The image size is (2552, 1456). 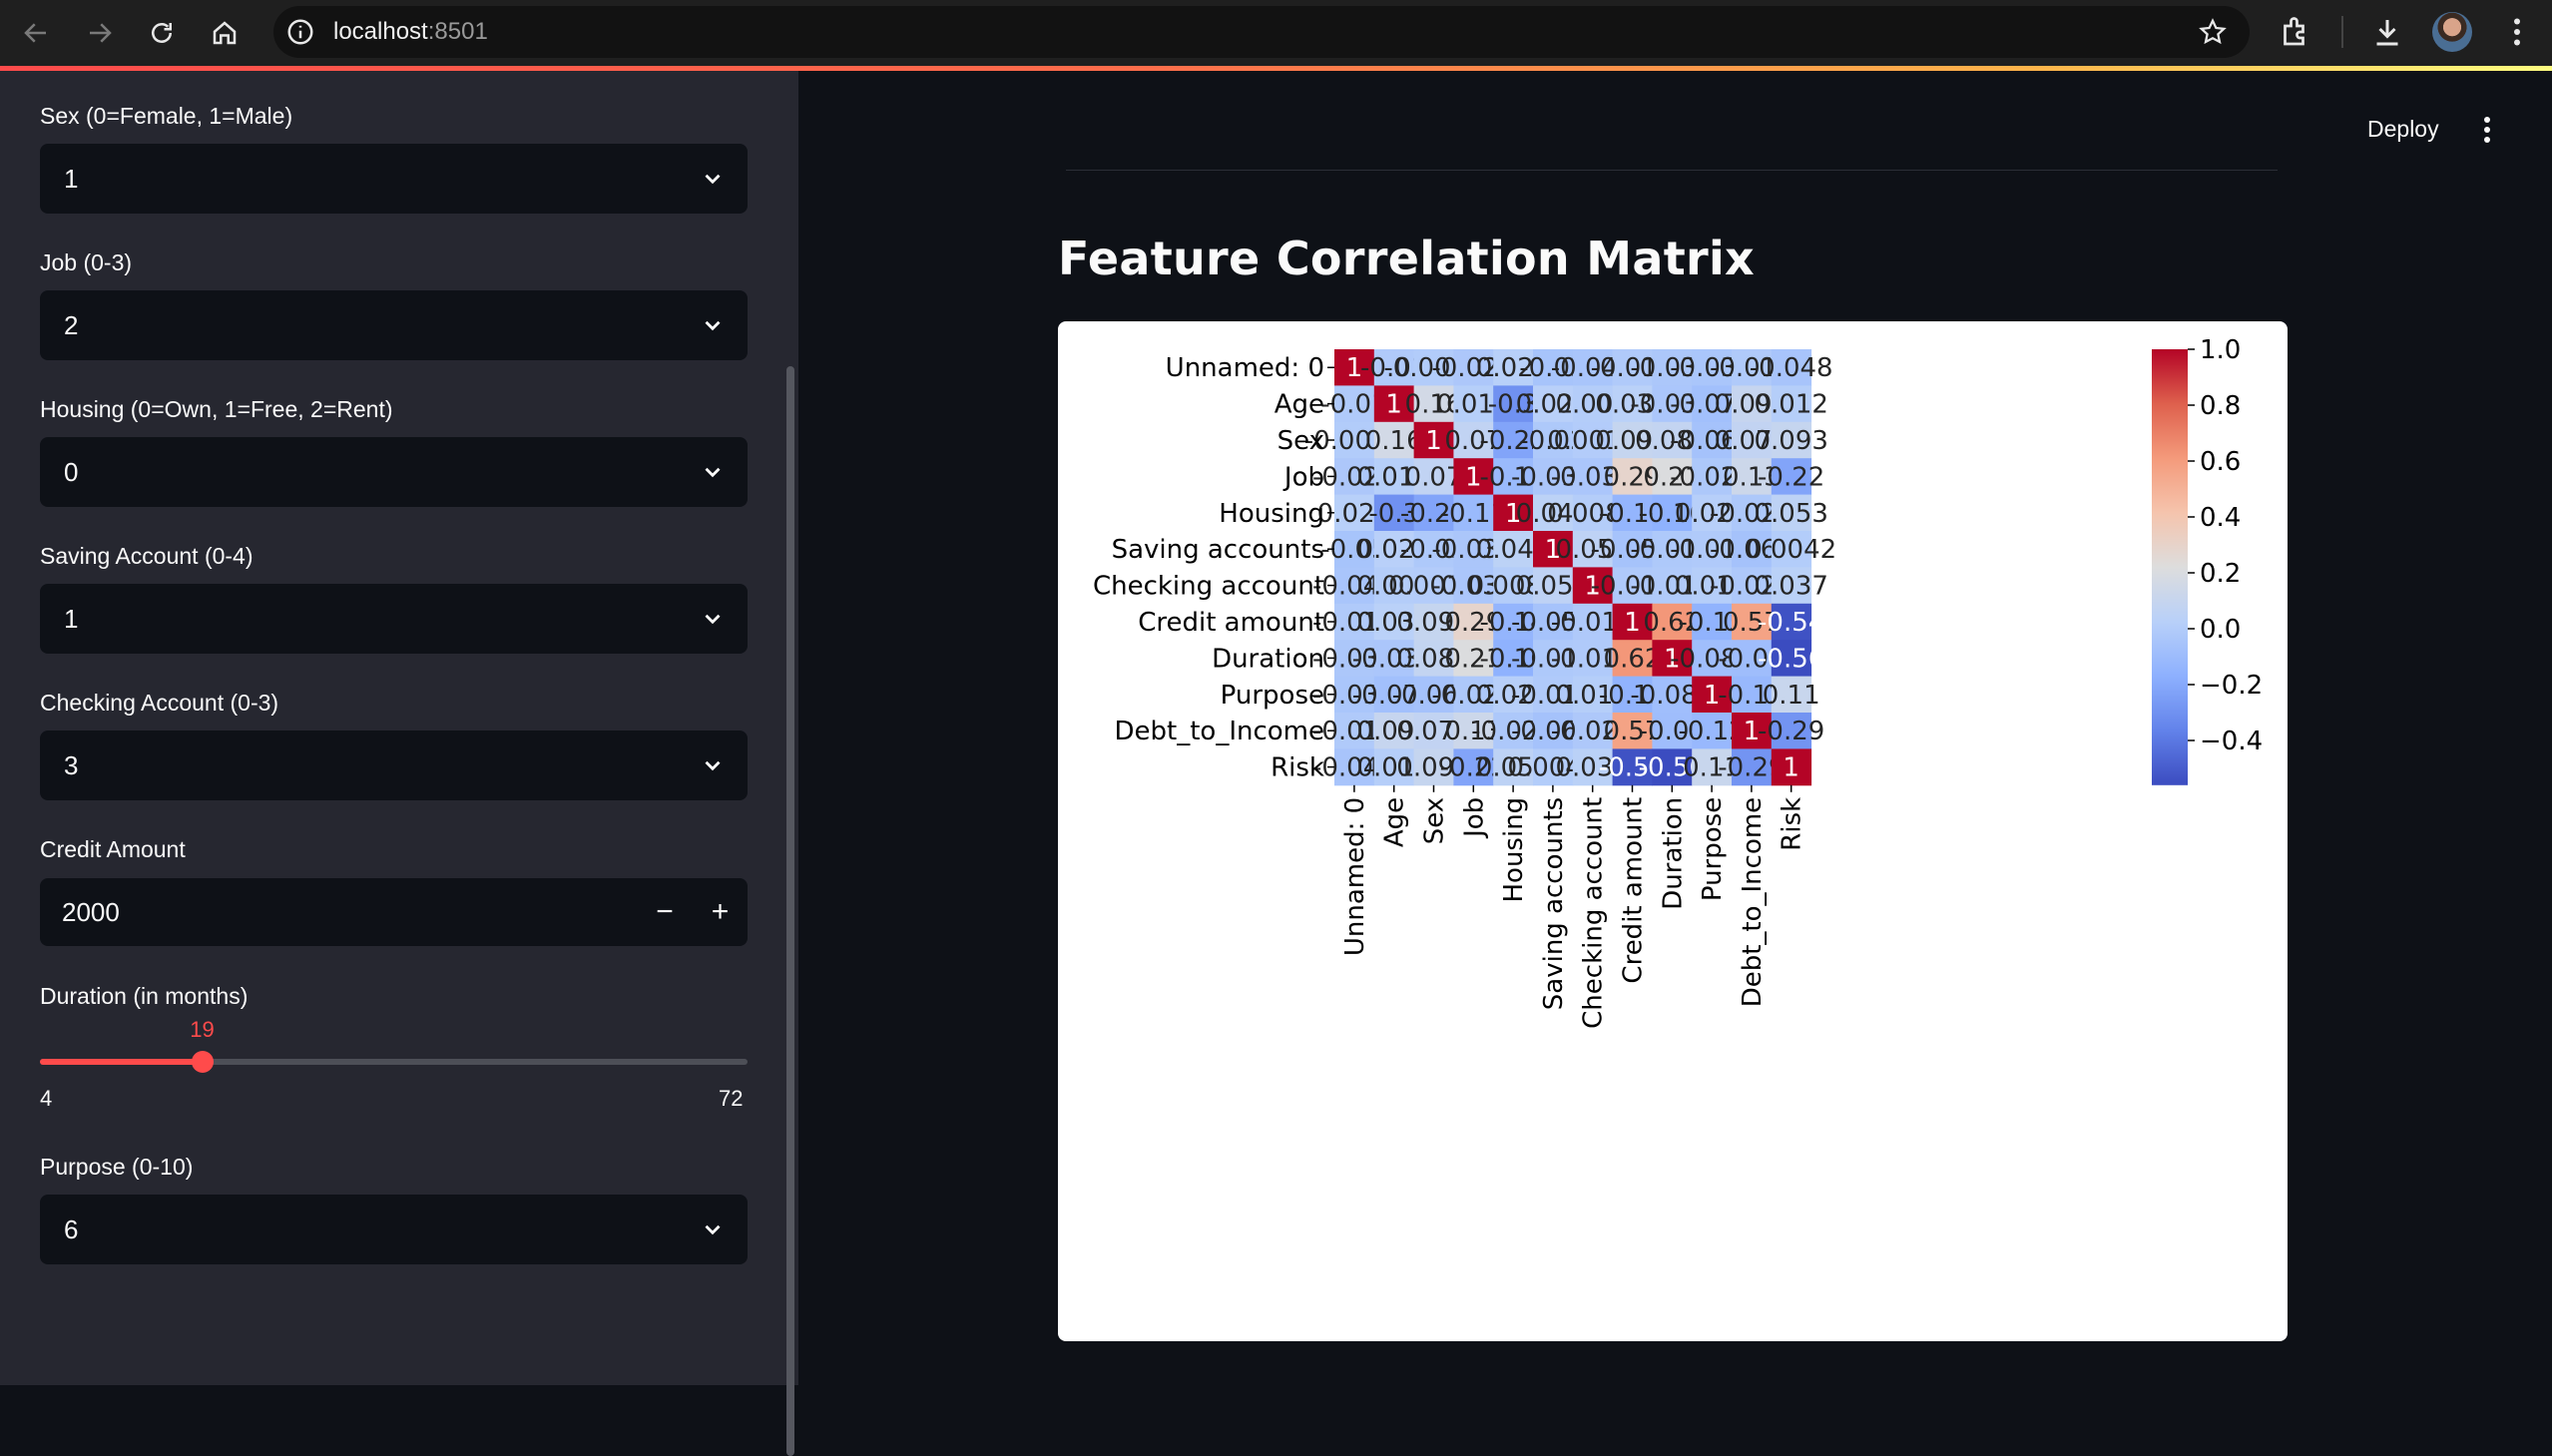 What do you see at coordinates (2452, 32) in the screenshot?
I see `profile-avatar` at bounding box center [2452, 32].